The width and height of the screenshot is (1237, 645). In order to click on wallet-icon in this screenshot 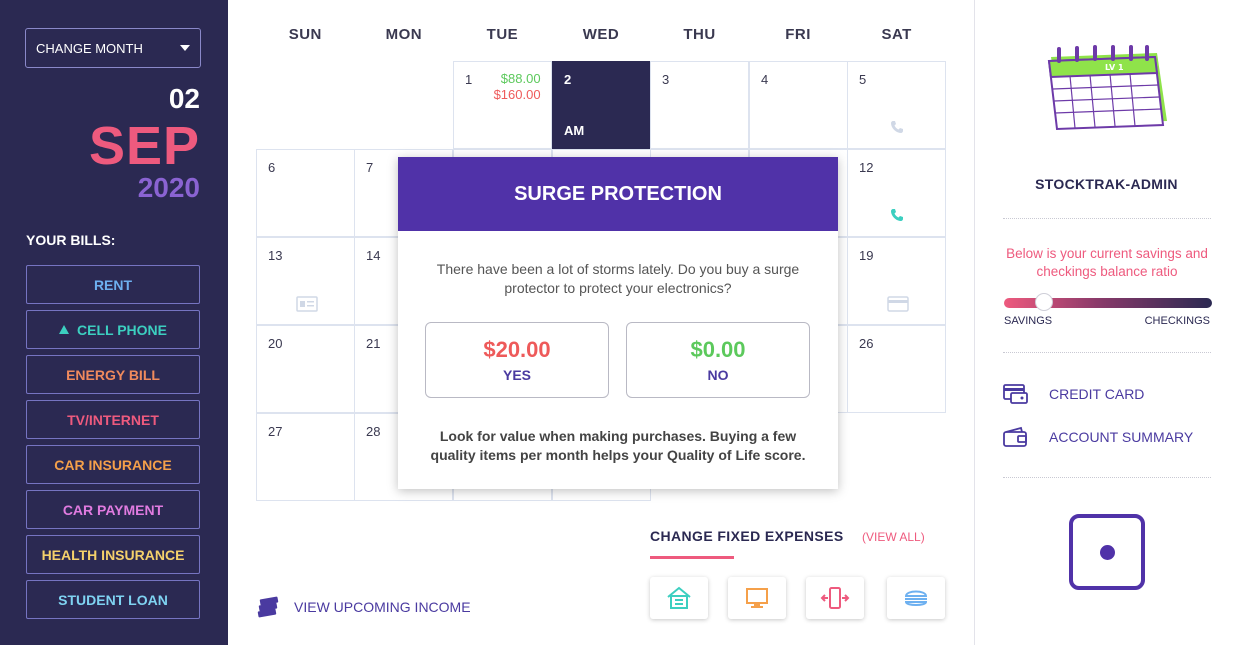, I will do `click(1015, 436)`.